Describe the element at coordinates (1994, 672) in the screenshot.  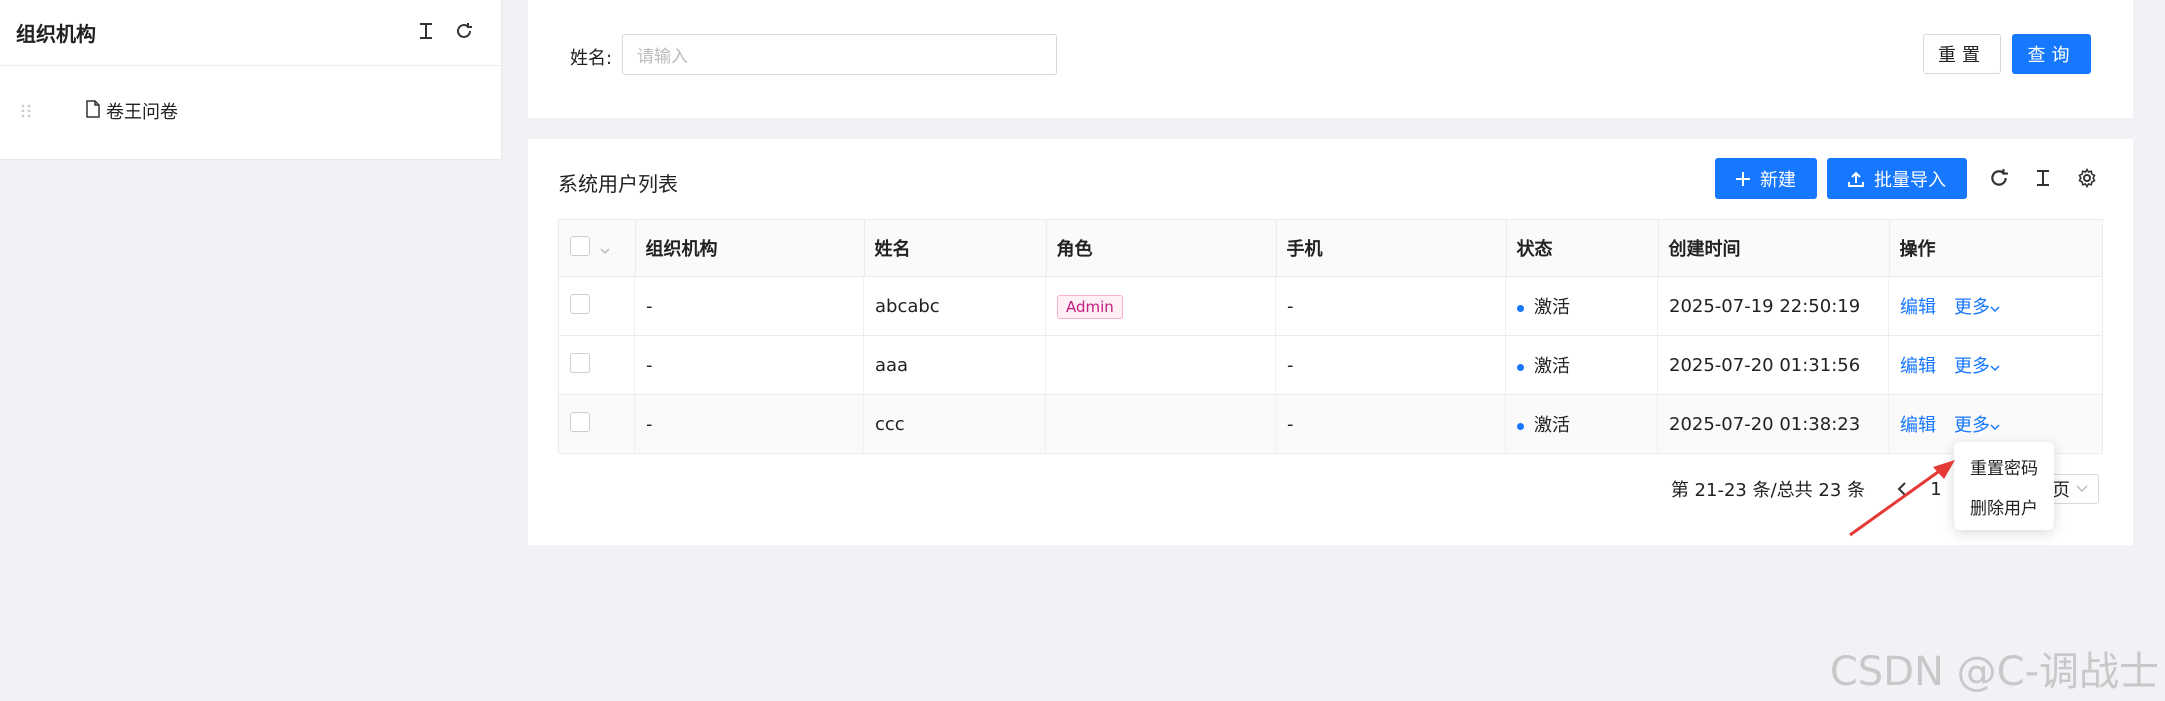
I see `watermark: CSDN @C-调战士` at that location.